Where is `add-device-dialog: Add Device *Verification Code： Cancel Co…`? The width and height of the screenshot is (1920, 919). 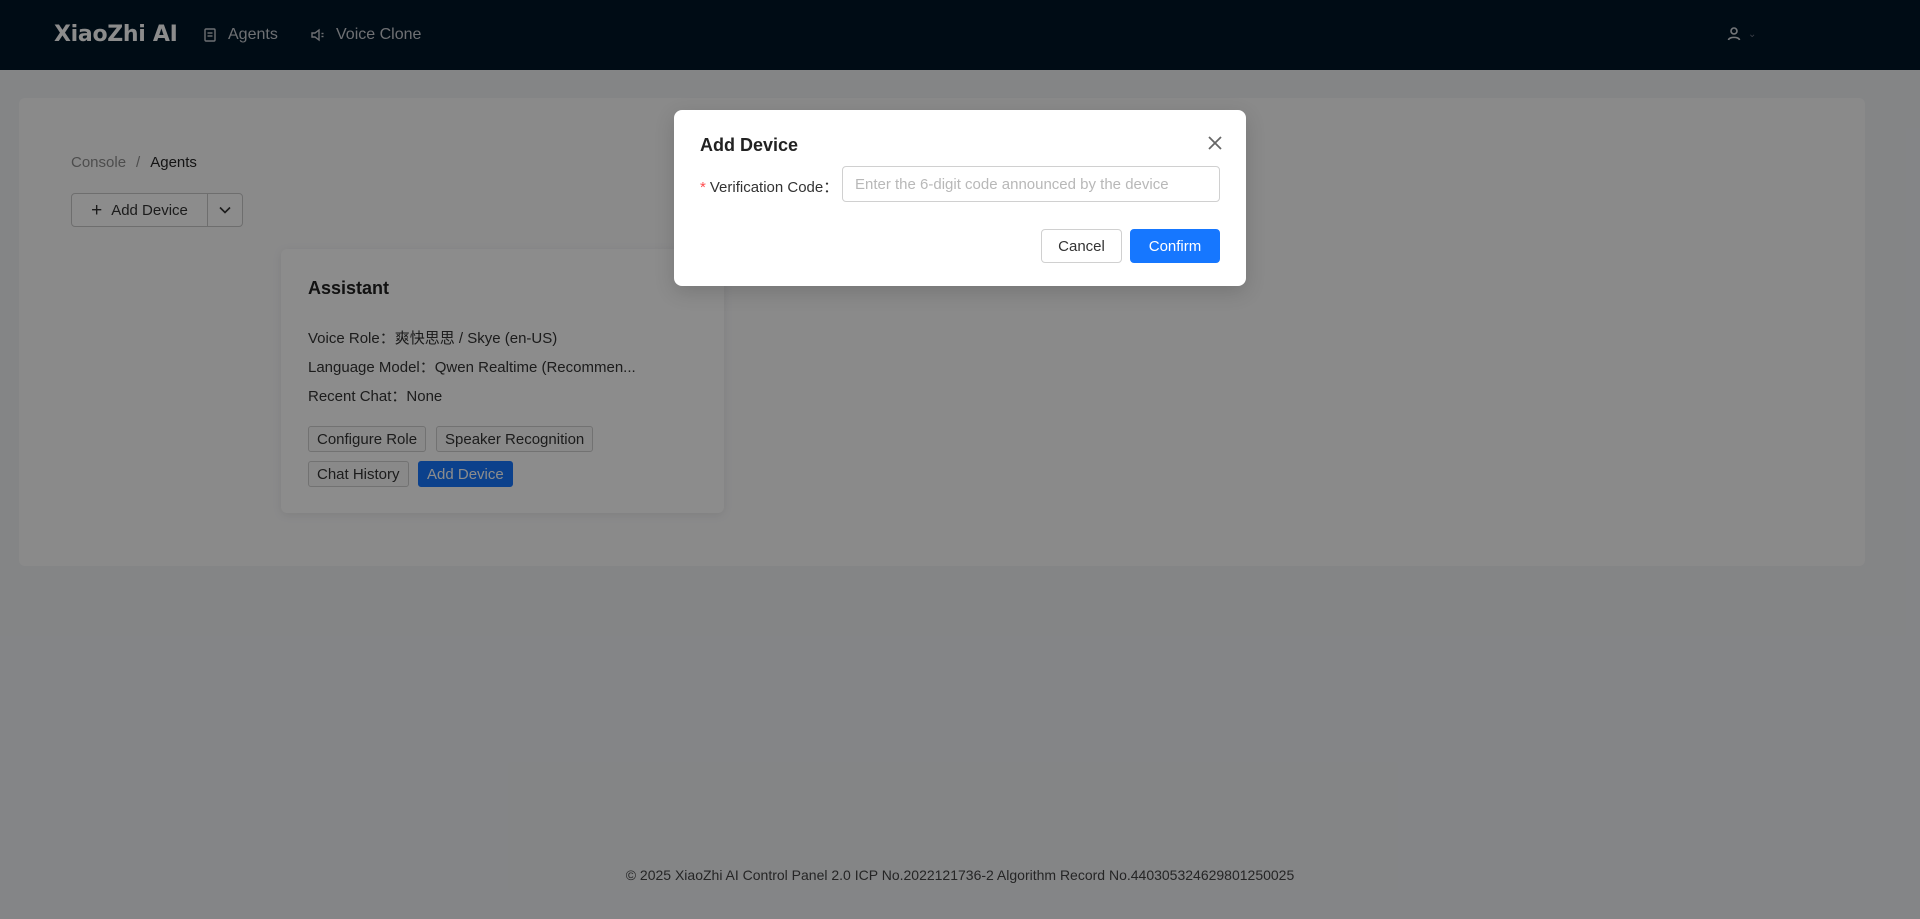
add-device-dialog: Add Device *Verification Code： Cancel Co… is located at coordinates (960, 198).